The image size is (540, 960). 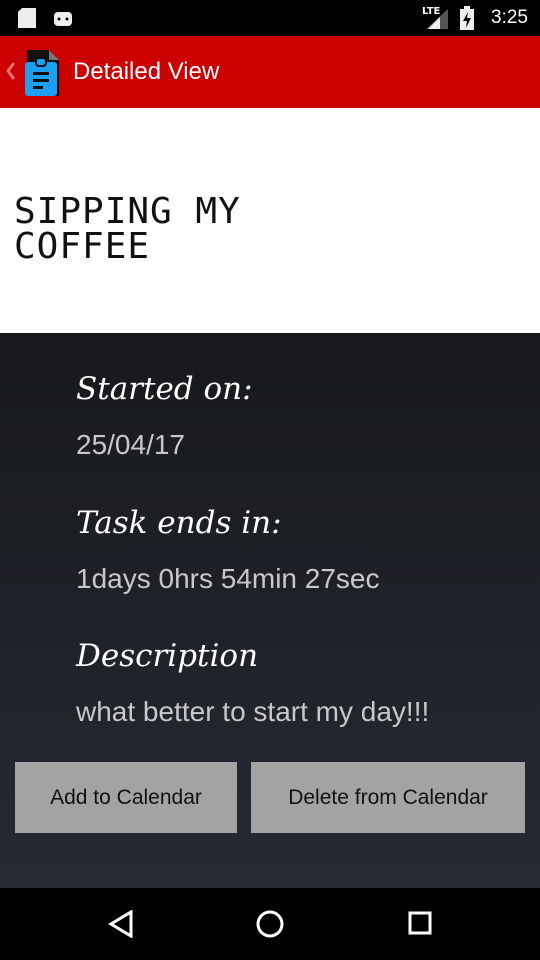 I want to click on back-button, so click(x=32, y=72).